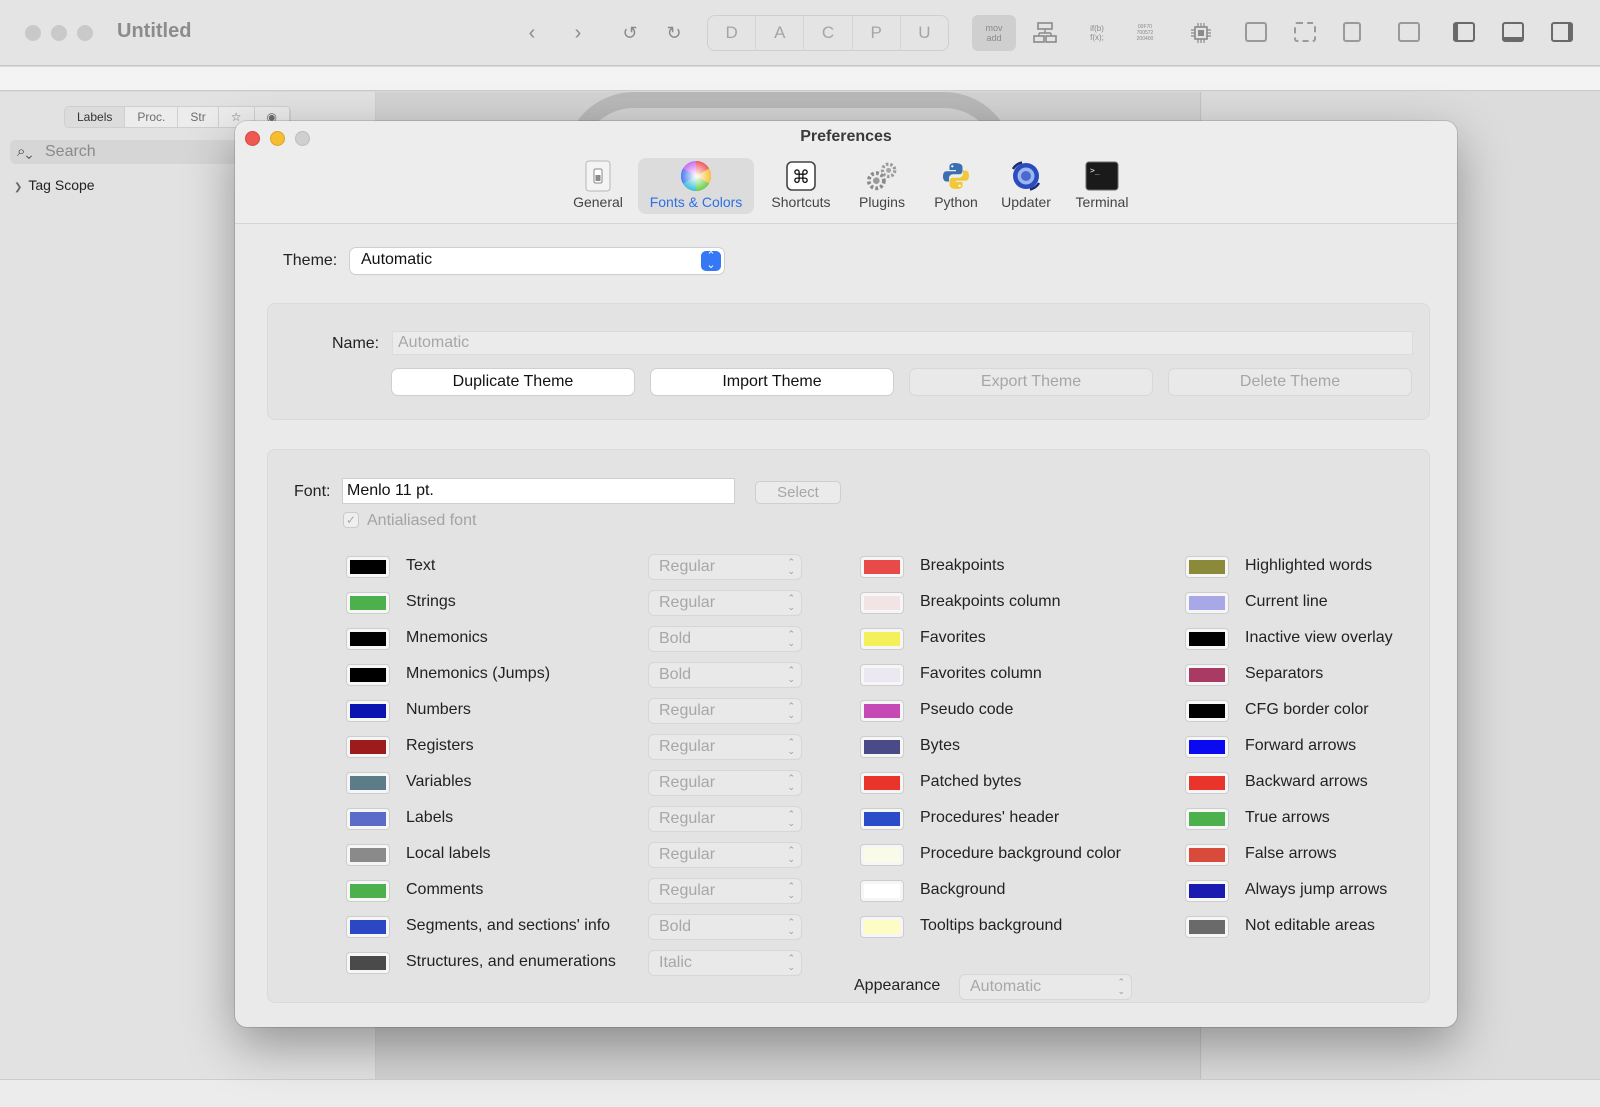  I want to click on color-swatch-fill, so click(1207, 567).